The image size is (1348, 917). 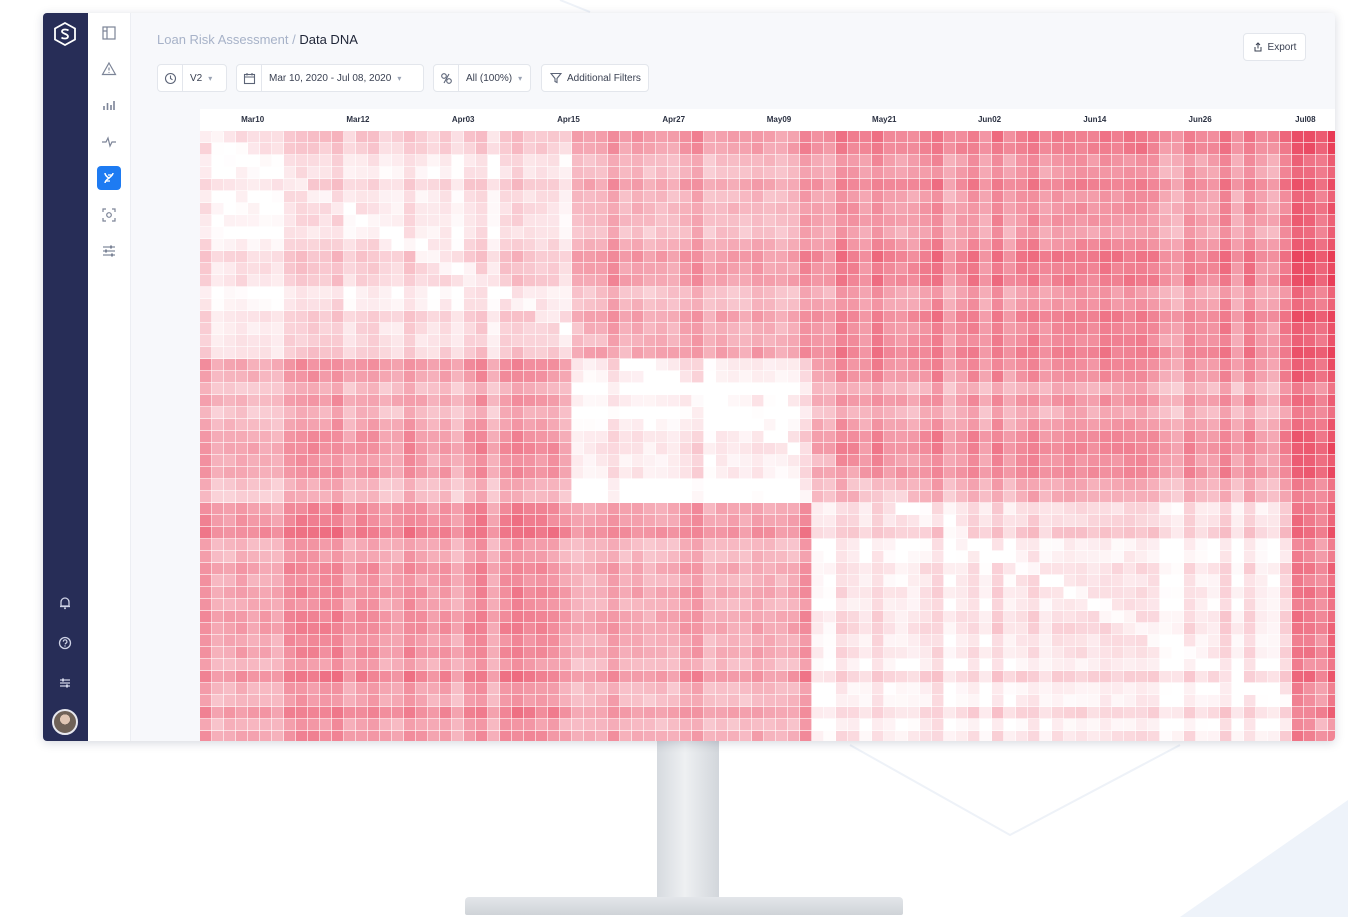 What do you see at coordinates (330, 78) in the screenshot?
I see `date-range-picker: Mar 10, 2020 - Jul 08, 2020 ▾` at bounding box center [330, 78].